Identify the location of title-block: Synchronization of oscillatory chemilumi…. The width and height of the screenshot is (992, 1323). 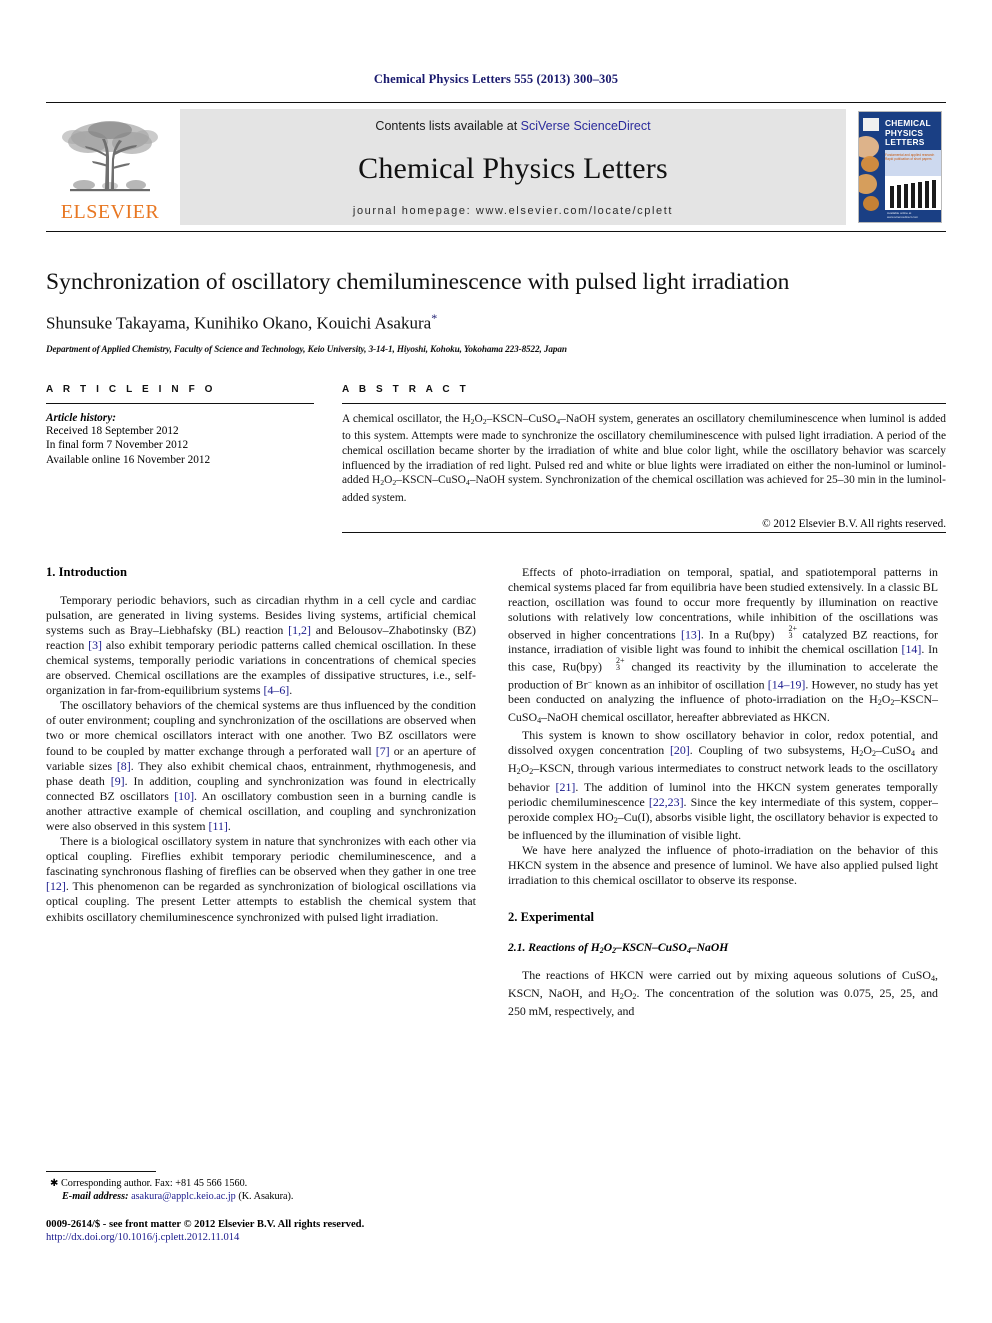
(496, 311).